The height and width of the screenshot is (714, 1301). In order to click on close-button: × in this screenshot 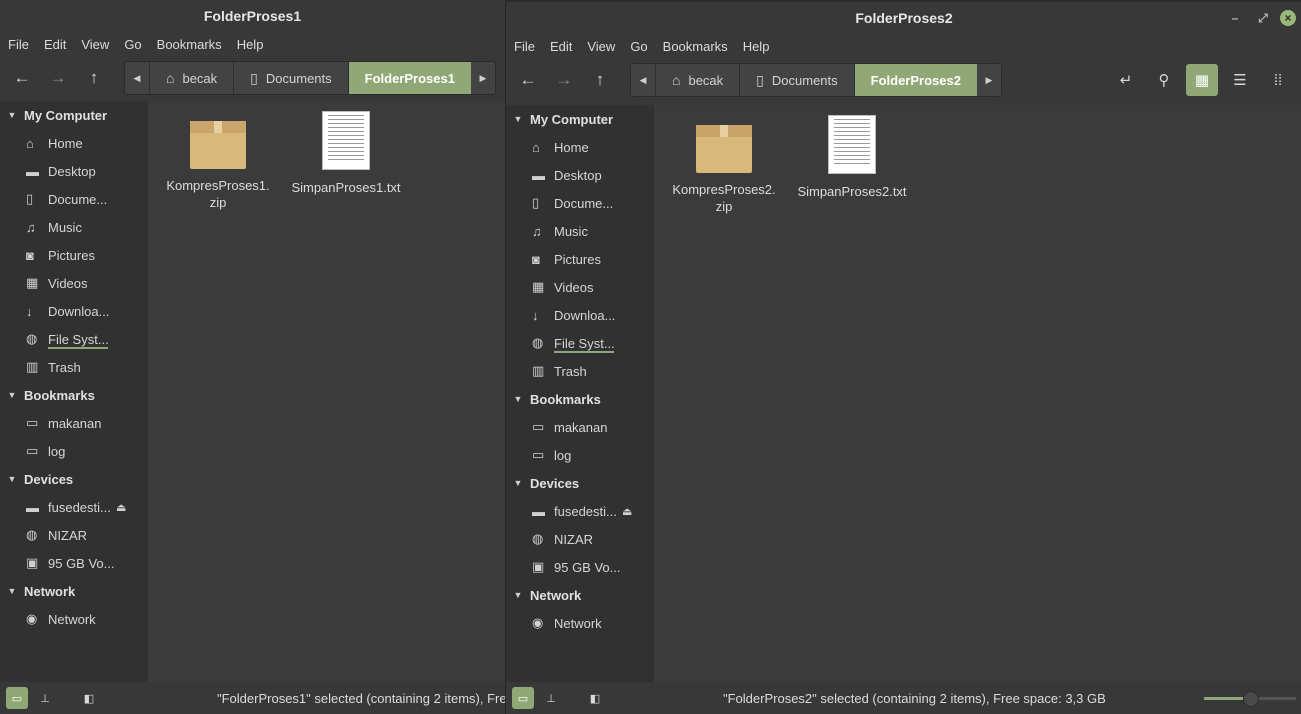, I will do `click(1288, 18)`.